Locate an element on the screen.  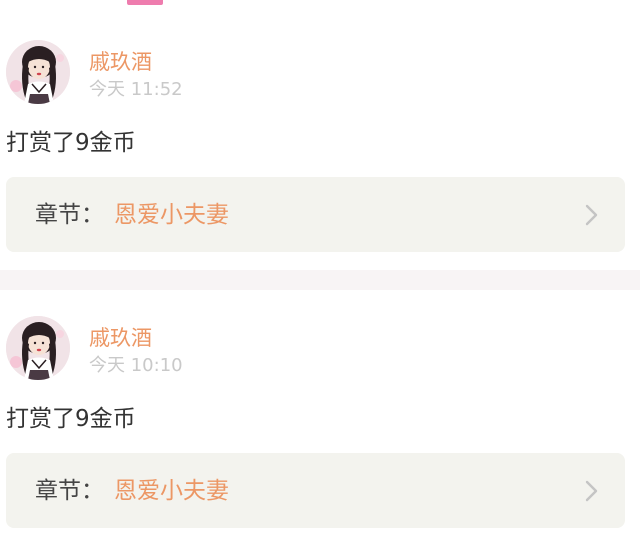
timestamp: 今天 10:10 is located at coordinates (136, 365).